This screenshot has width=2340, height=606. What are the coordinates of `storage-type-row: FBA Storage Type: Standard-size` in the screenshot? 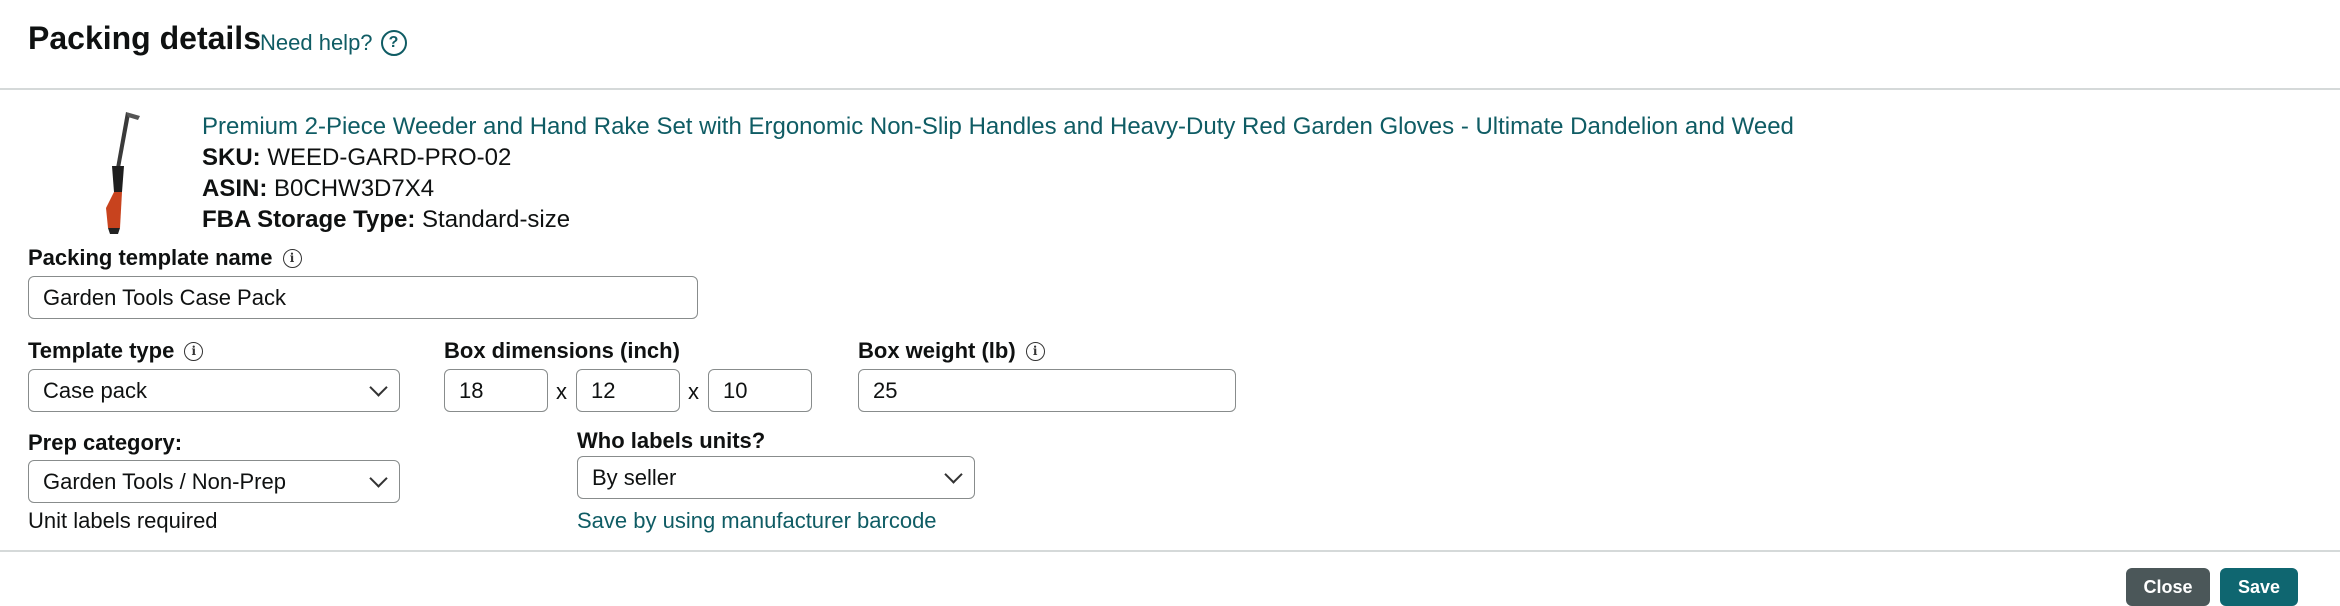 It's located at (386, 220).